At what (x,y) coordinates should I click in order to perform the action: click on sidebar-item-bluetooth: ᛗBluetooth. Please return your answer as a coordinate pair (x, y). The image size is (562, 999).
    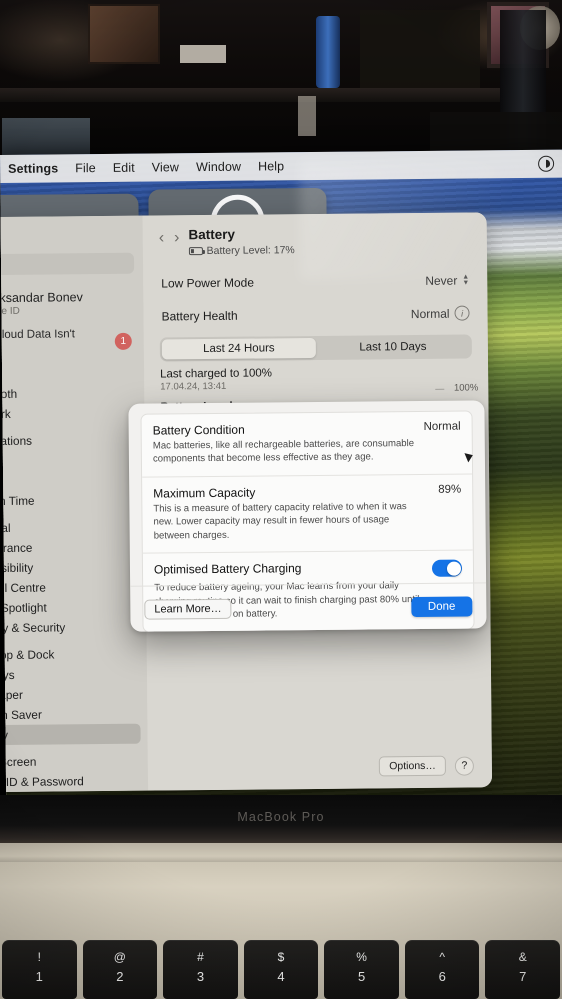
    Looking at the image, I should click on (68, 393).